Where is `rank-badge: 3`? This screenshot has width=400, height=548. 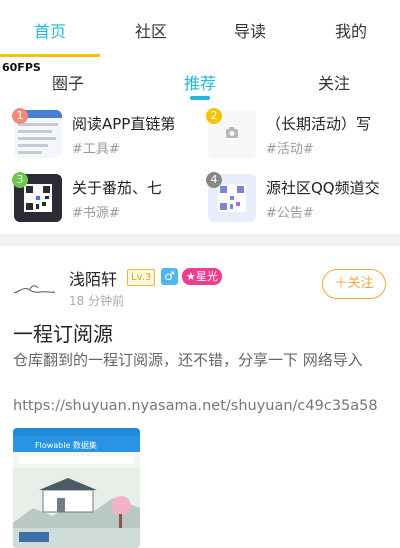 rank-badge: 3 is located at coordinates (20, 180).